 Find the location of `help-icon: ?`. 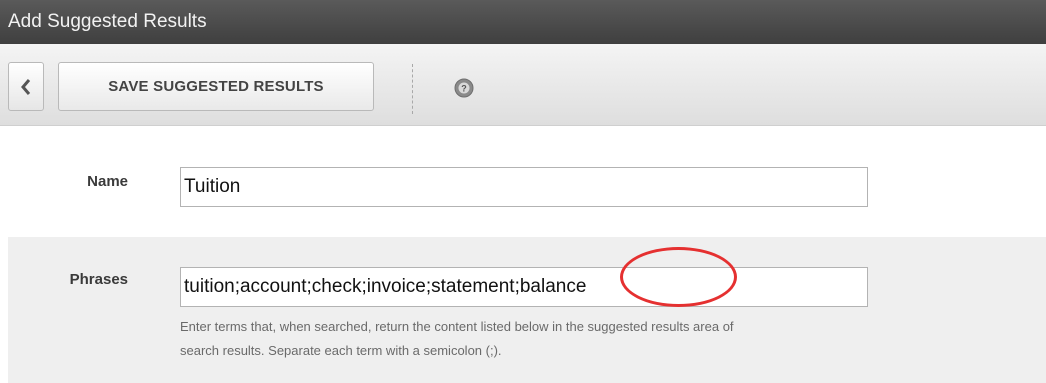

help-icon: ? is located at coordinates (464, 88).